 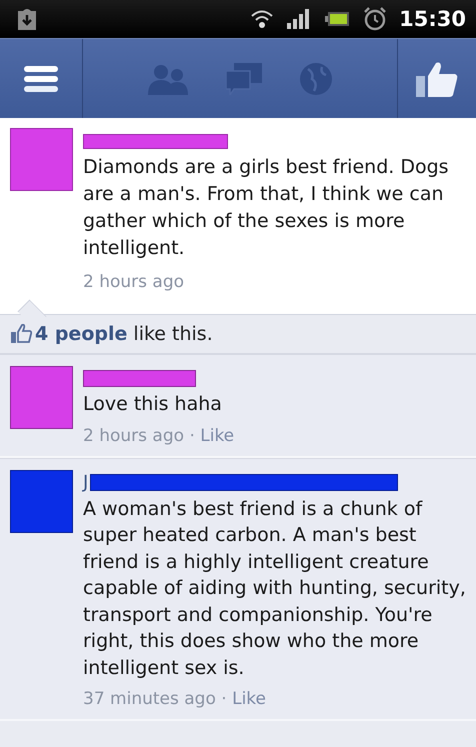 What do you see at coordinates (168, 78) in the screenshot?
I see `friends-icon` at bounding box center [168, 78].